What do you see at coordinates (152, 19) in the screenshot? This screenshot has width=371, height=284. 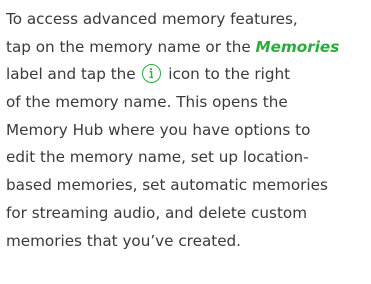 I see `paragraph-line-1: To access advanced memory features,` at bounding box center [152, 19].